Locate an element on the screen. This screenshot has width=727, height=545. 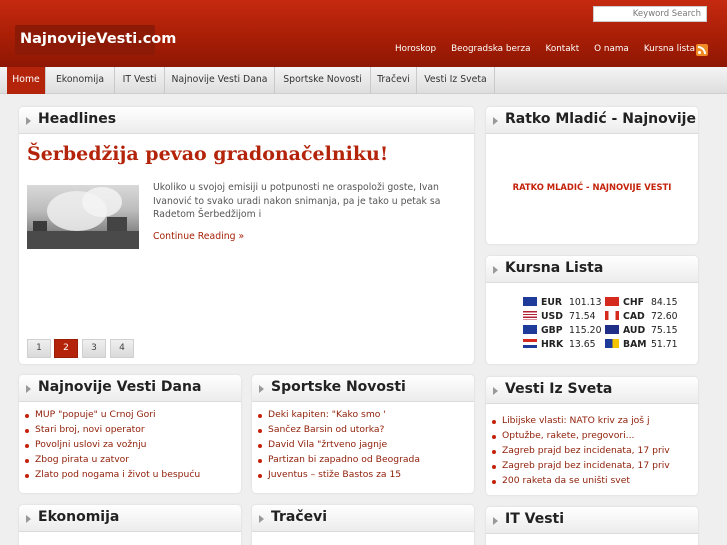
logo-text: NajnovijeVesti.com is located at coordinates (98, 39).